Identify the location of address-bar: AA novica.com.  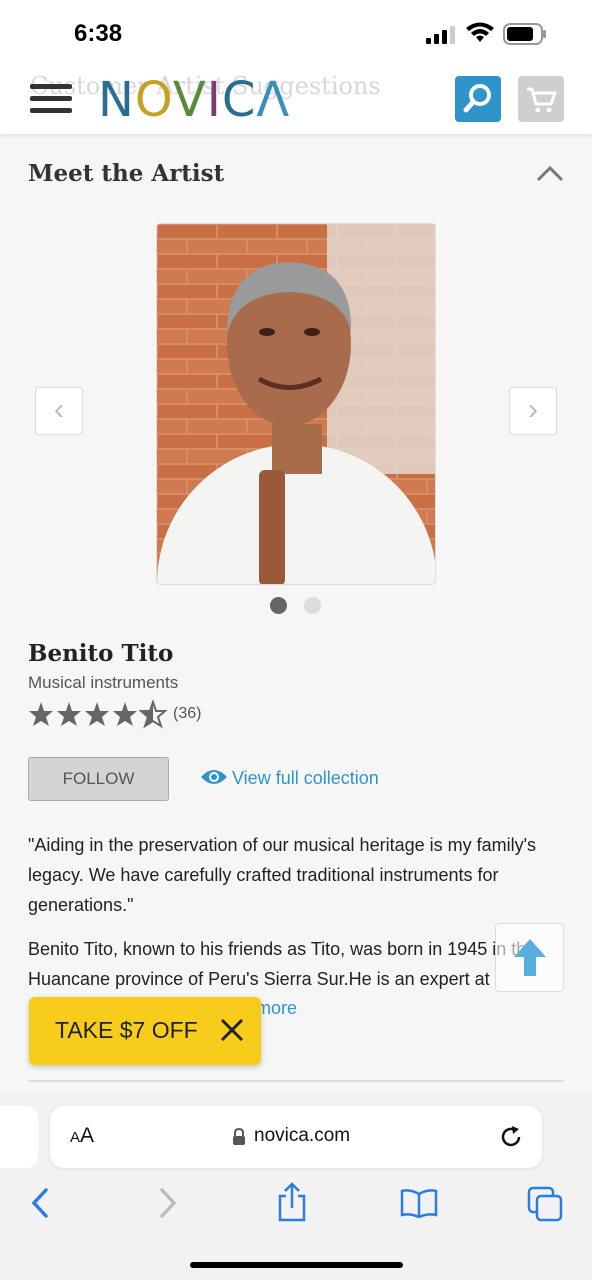
(296, 1137).